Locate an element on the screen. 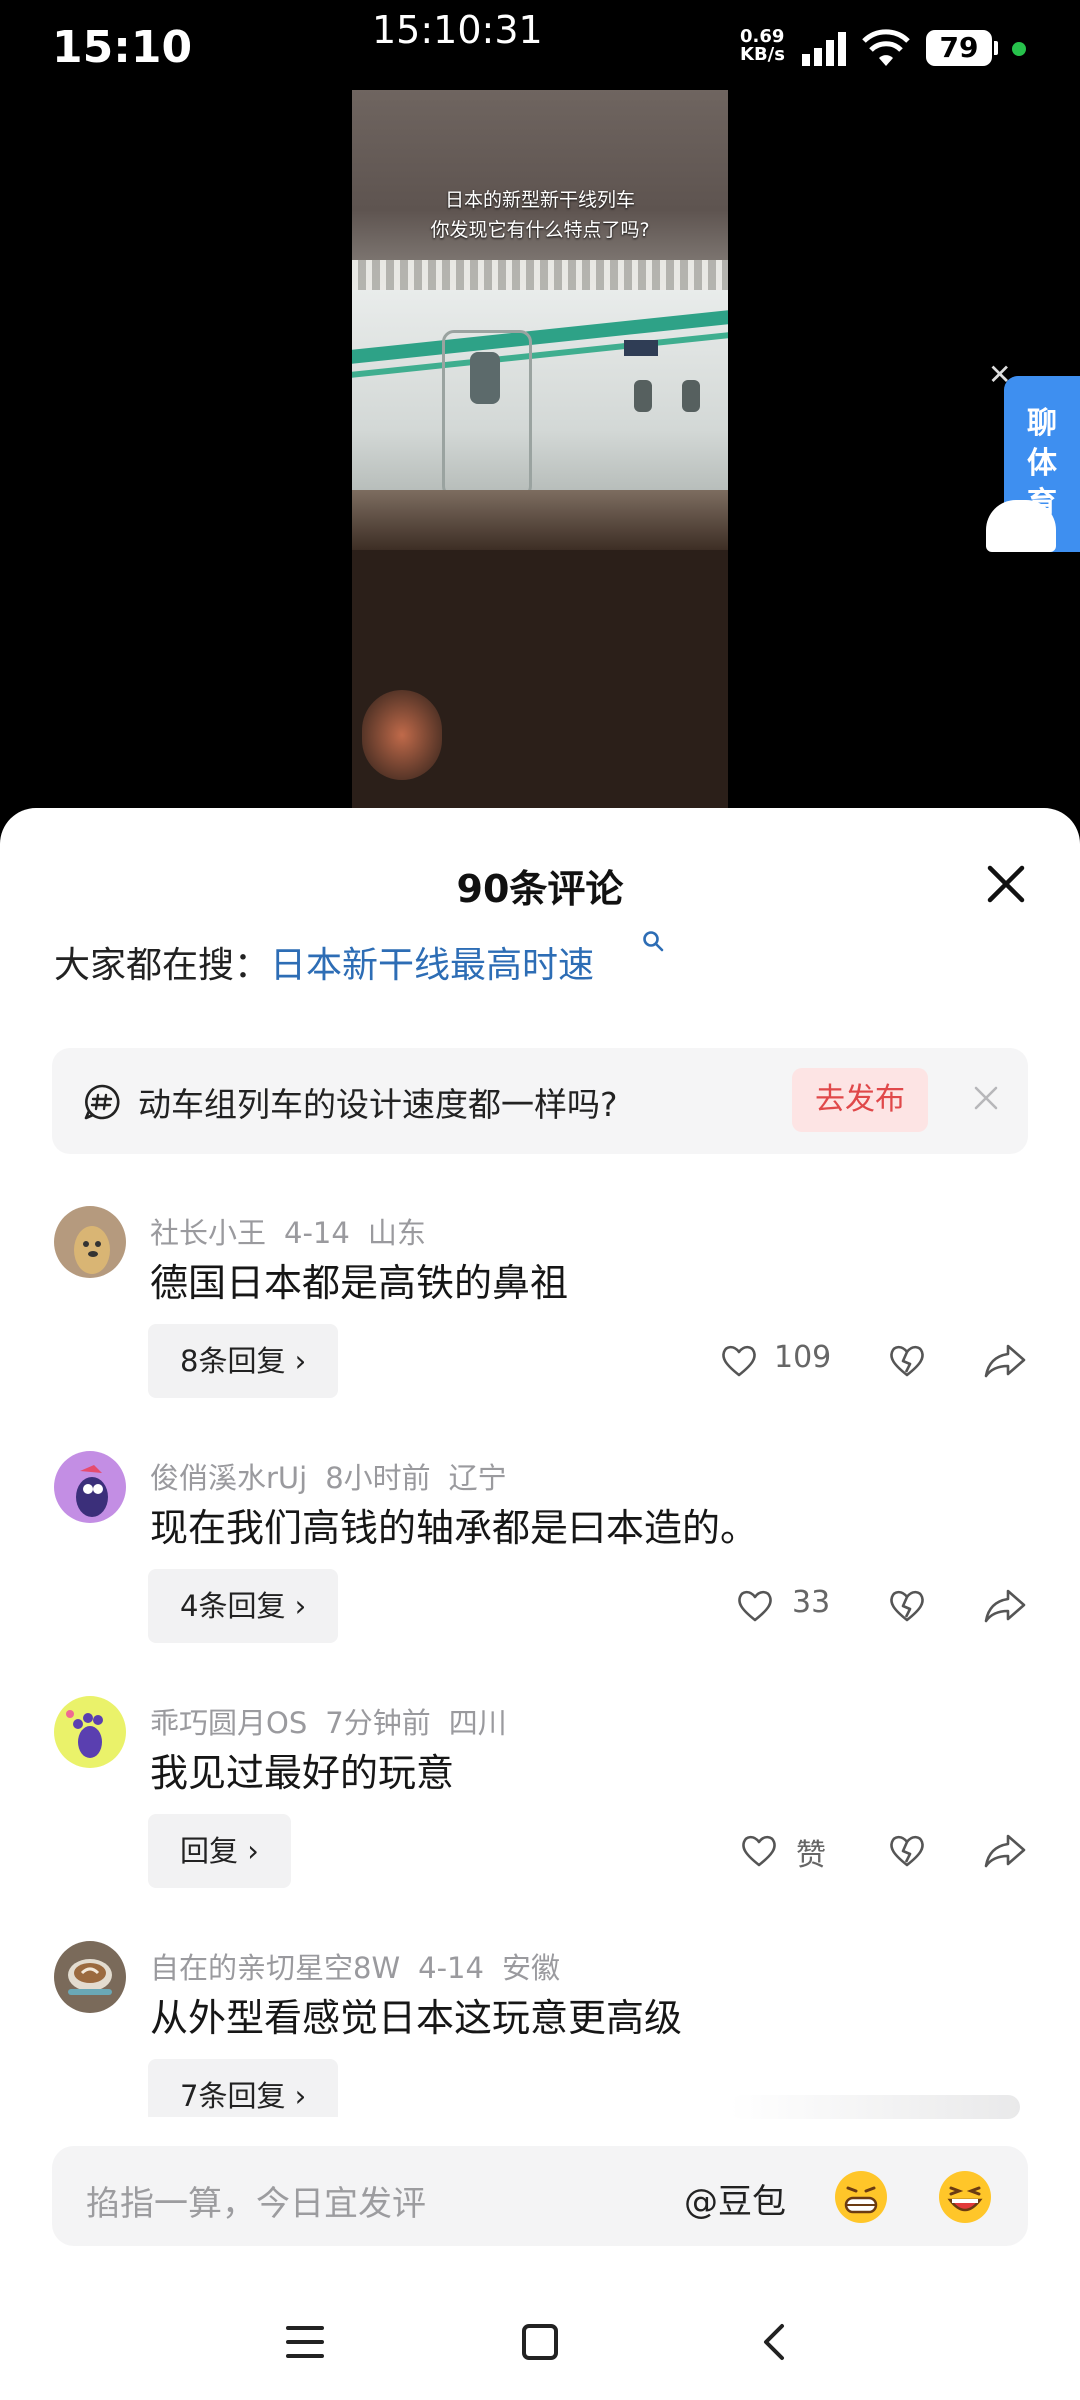  trending-search-prefix: 大家都在搜： is located at coordinates (162, 965).